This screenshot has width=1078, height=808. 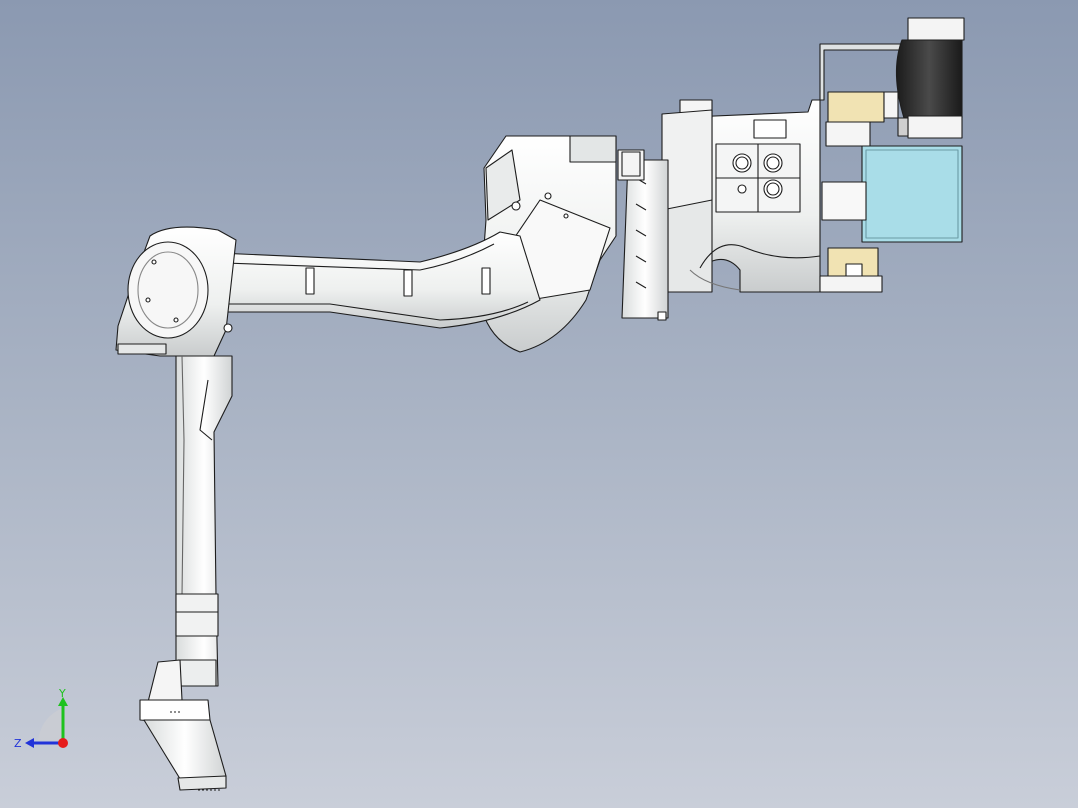 I want to click on servo-motor, so click(x=930, y=78).